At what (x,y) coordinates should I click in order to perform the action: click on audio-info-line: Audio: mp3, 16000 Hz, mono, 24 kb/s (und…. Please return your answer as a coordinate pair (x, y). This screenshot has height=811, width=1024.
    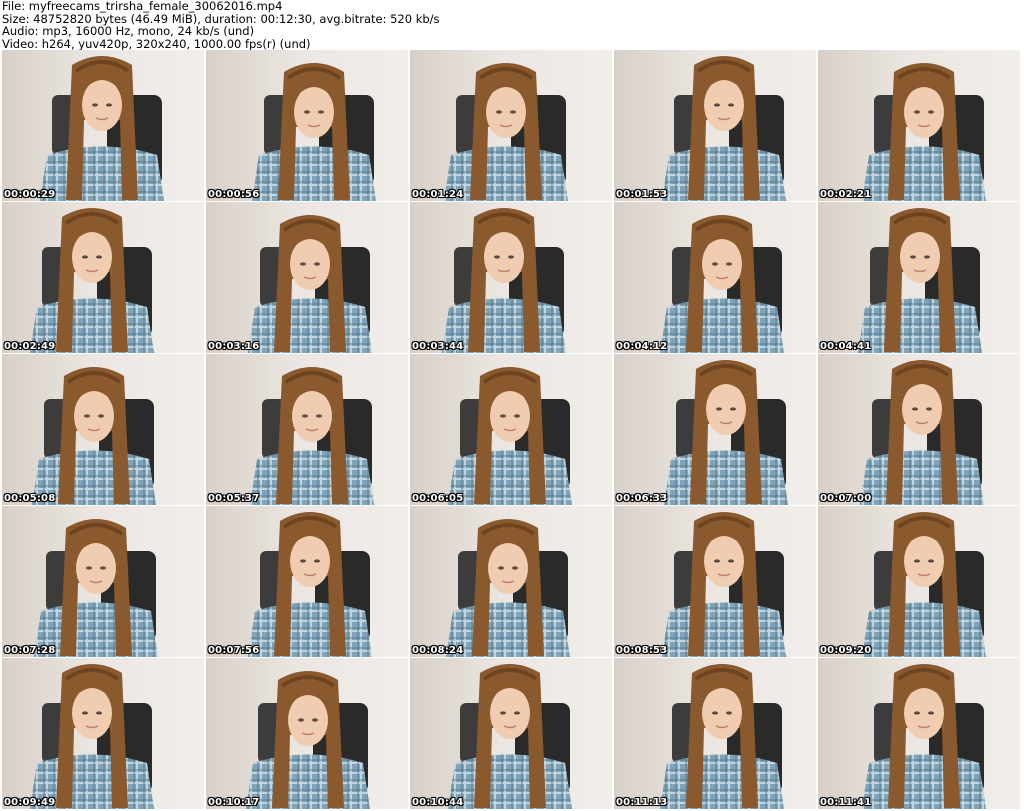
    Looking at the image, I should click on (128, 31).